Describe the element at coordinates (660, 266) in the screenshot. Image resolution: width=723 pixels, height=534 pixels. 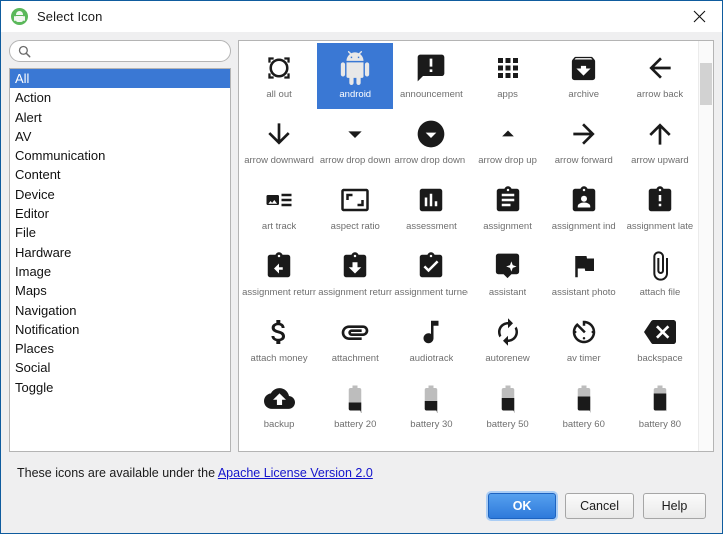
I see `attach-file-icon` at that location.